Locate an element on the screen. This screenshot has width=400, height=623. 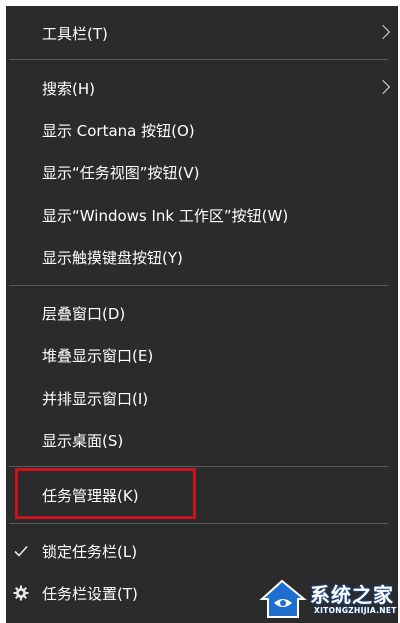
highlight-box is located at coordinates (105, 493).